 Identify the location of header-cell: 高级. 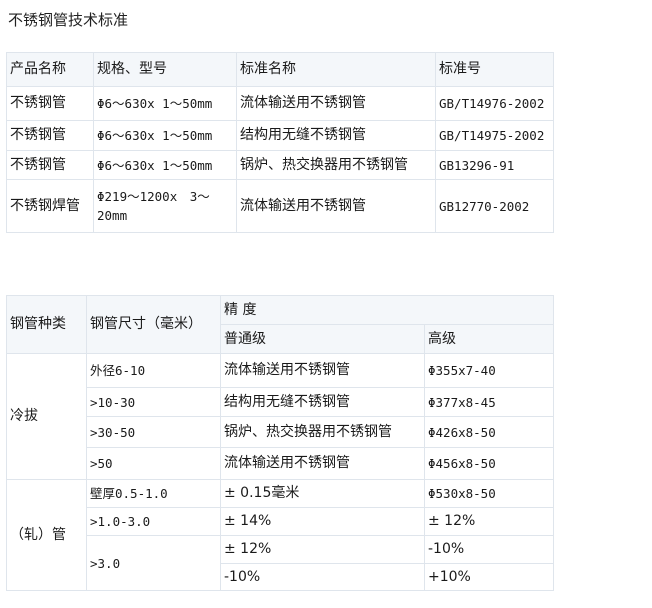
(489, 339).